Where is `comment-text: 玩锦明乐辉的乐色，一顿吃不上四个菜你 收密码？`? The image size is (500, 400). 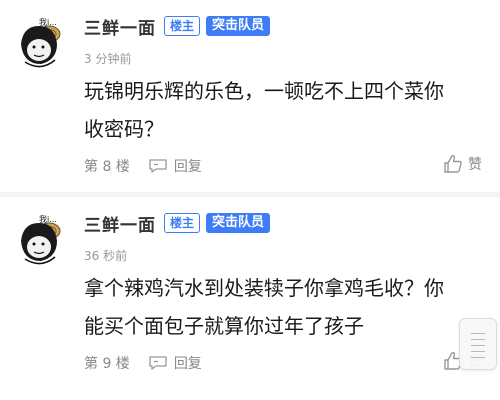
comment-text: 玩锦明乐辉的乐色，一顿吃不上四个菜你 收密码？ is located at coordinates (264, 110).